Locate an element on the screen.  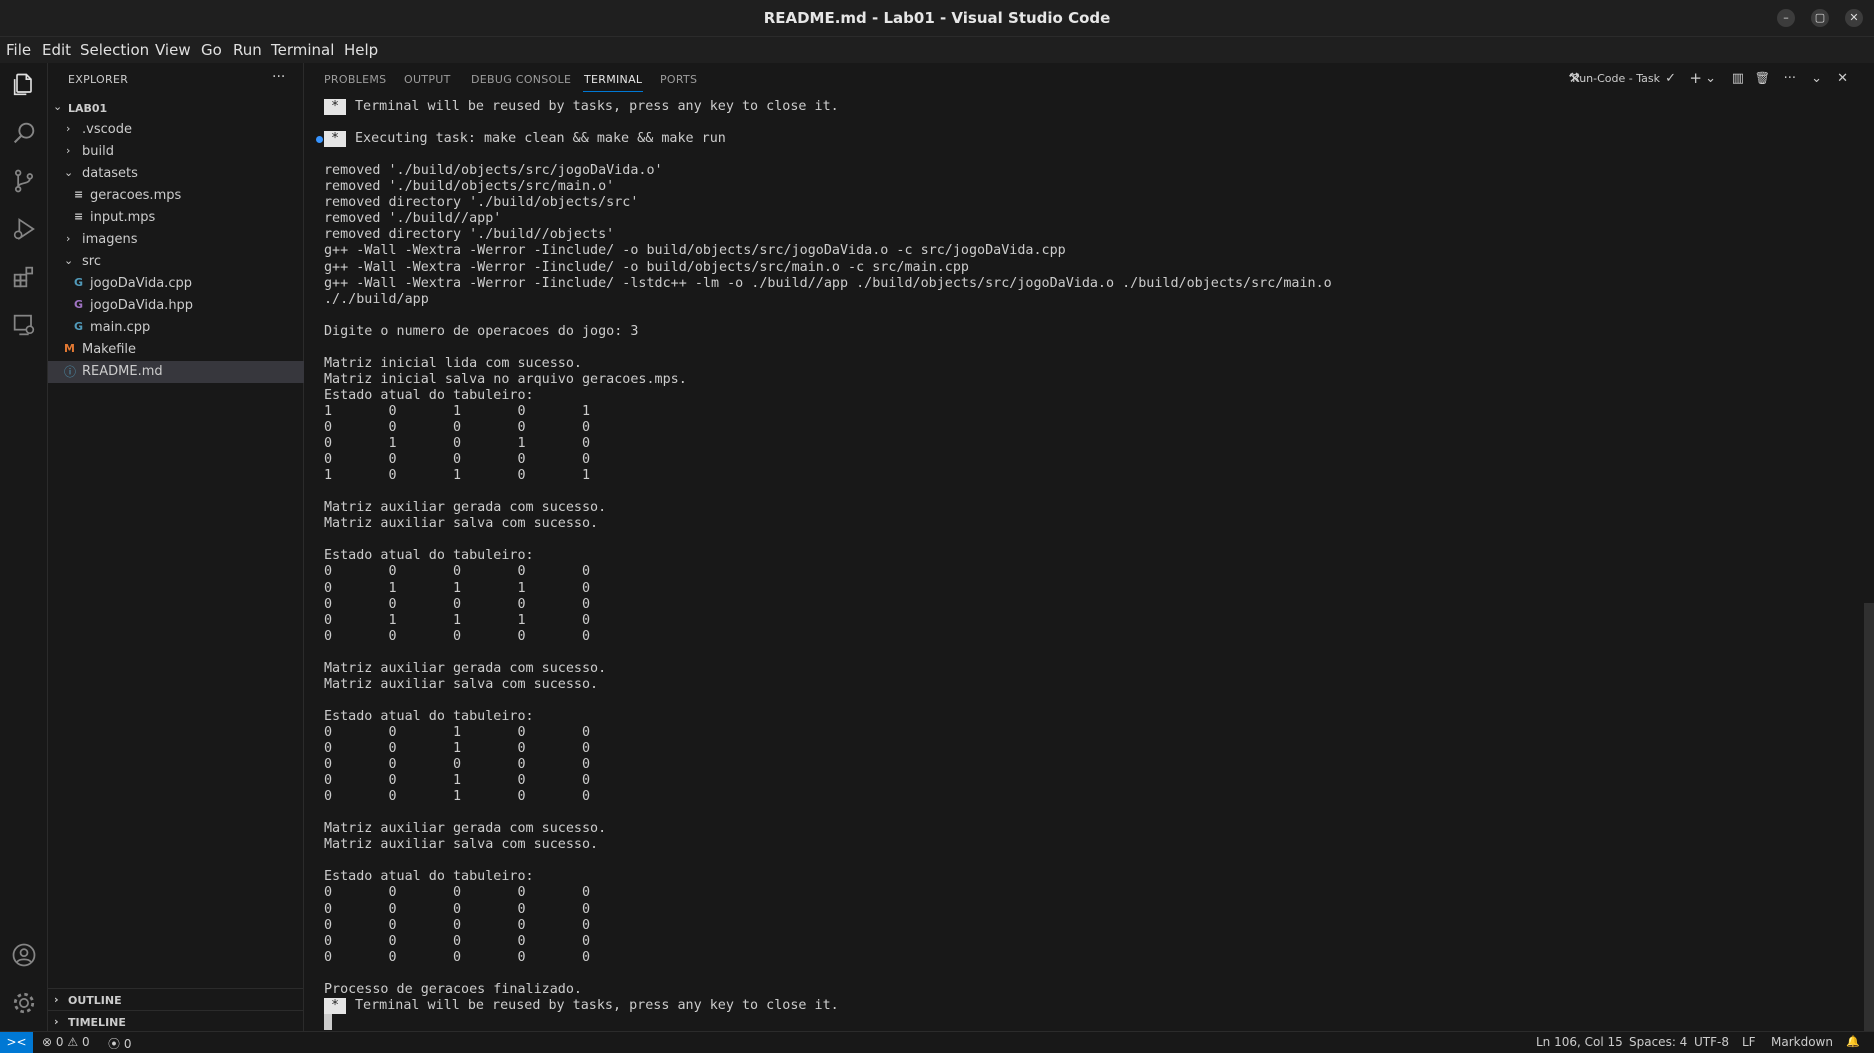
account-icon is located at coordinates (24, 955).